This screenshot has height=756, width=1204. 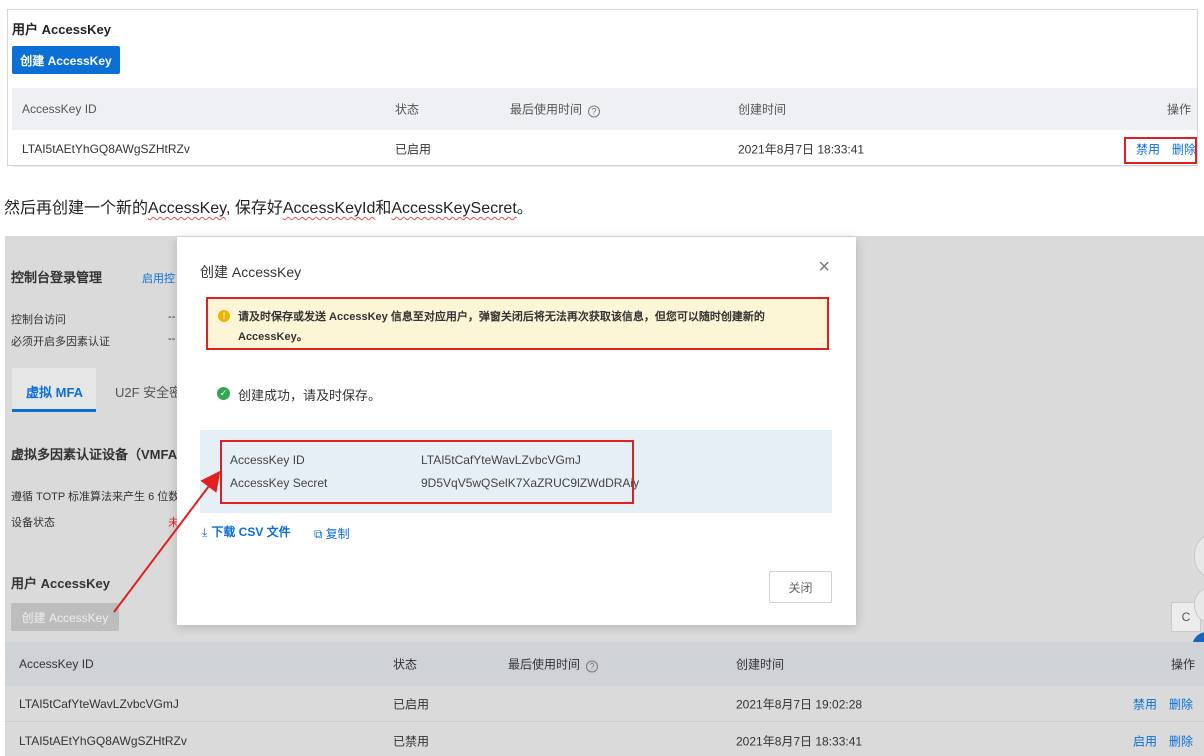 I want to click on created-time: 2021年8月7日 19:02:28, so click(x=799, y=704).